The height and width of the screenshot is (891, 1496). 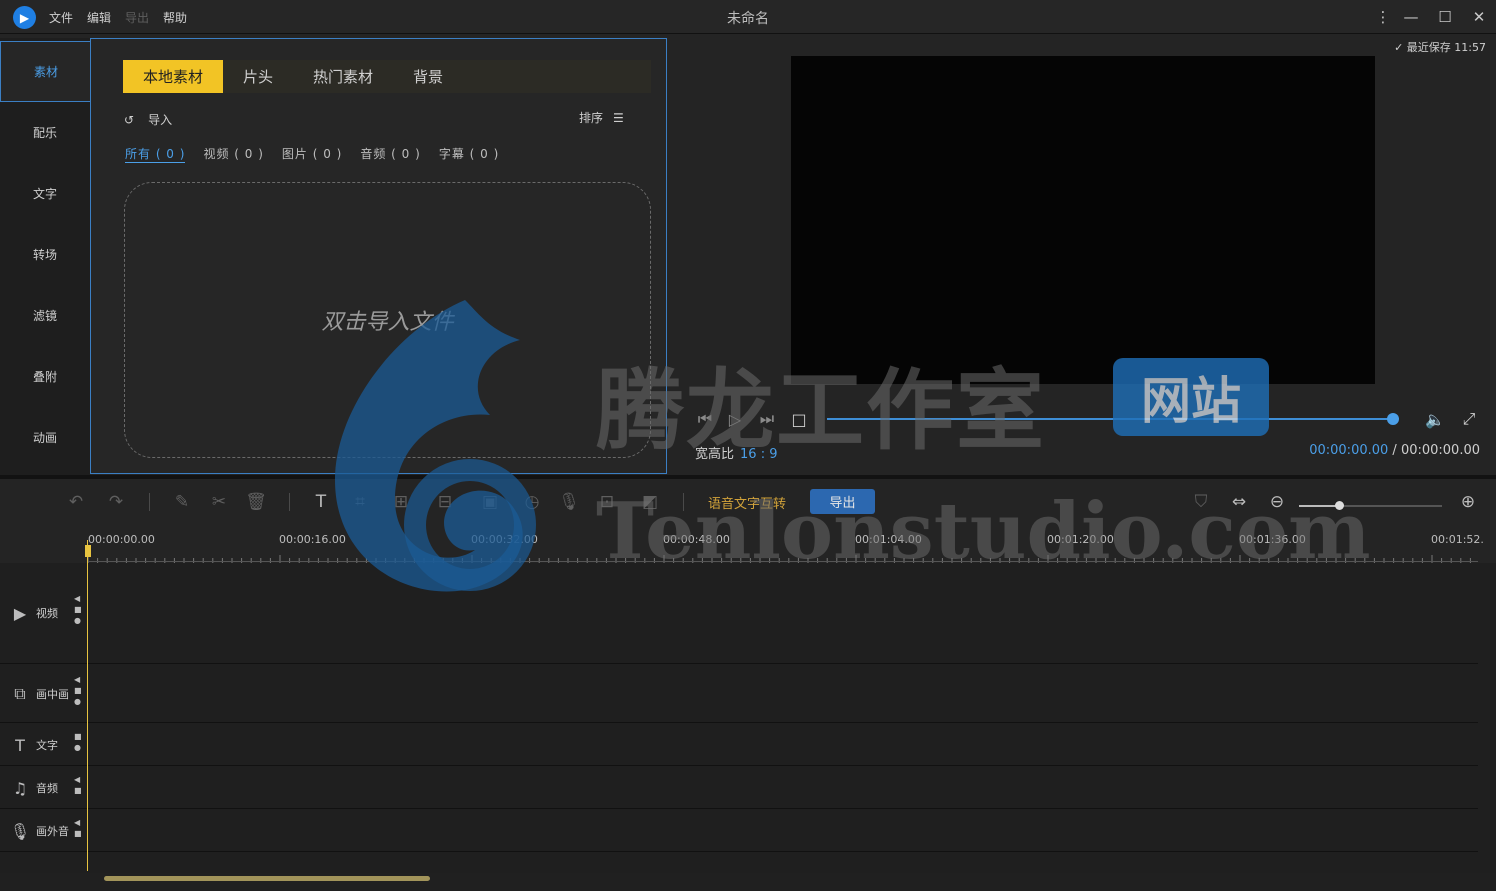 I want to click on mic-icon: 🎙, so click(x=20, y=831).